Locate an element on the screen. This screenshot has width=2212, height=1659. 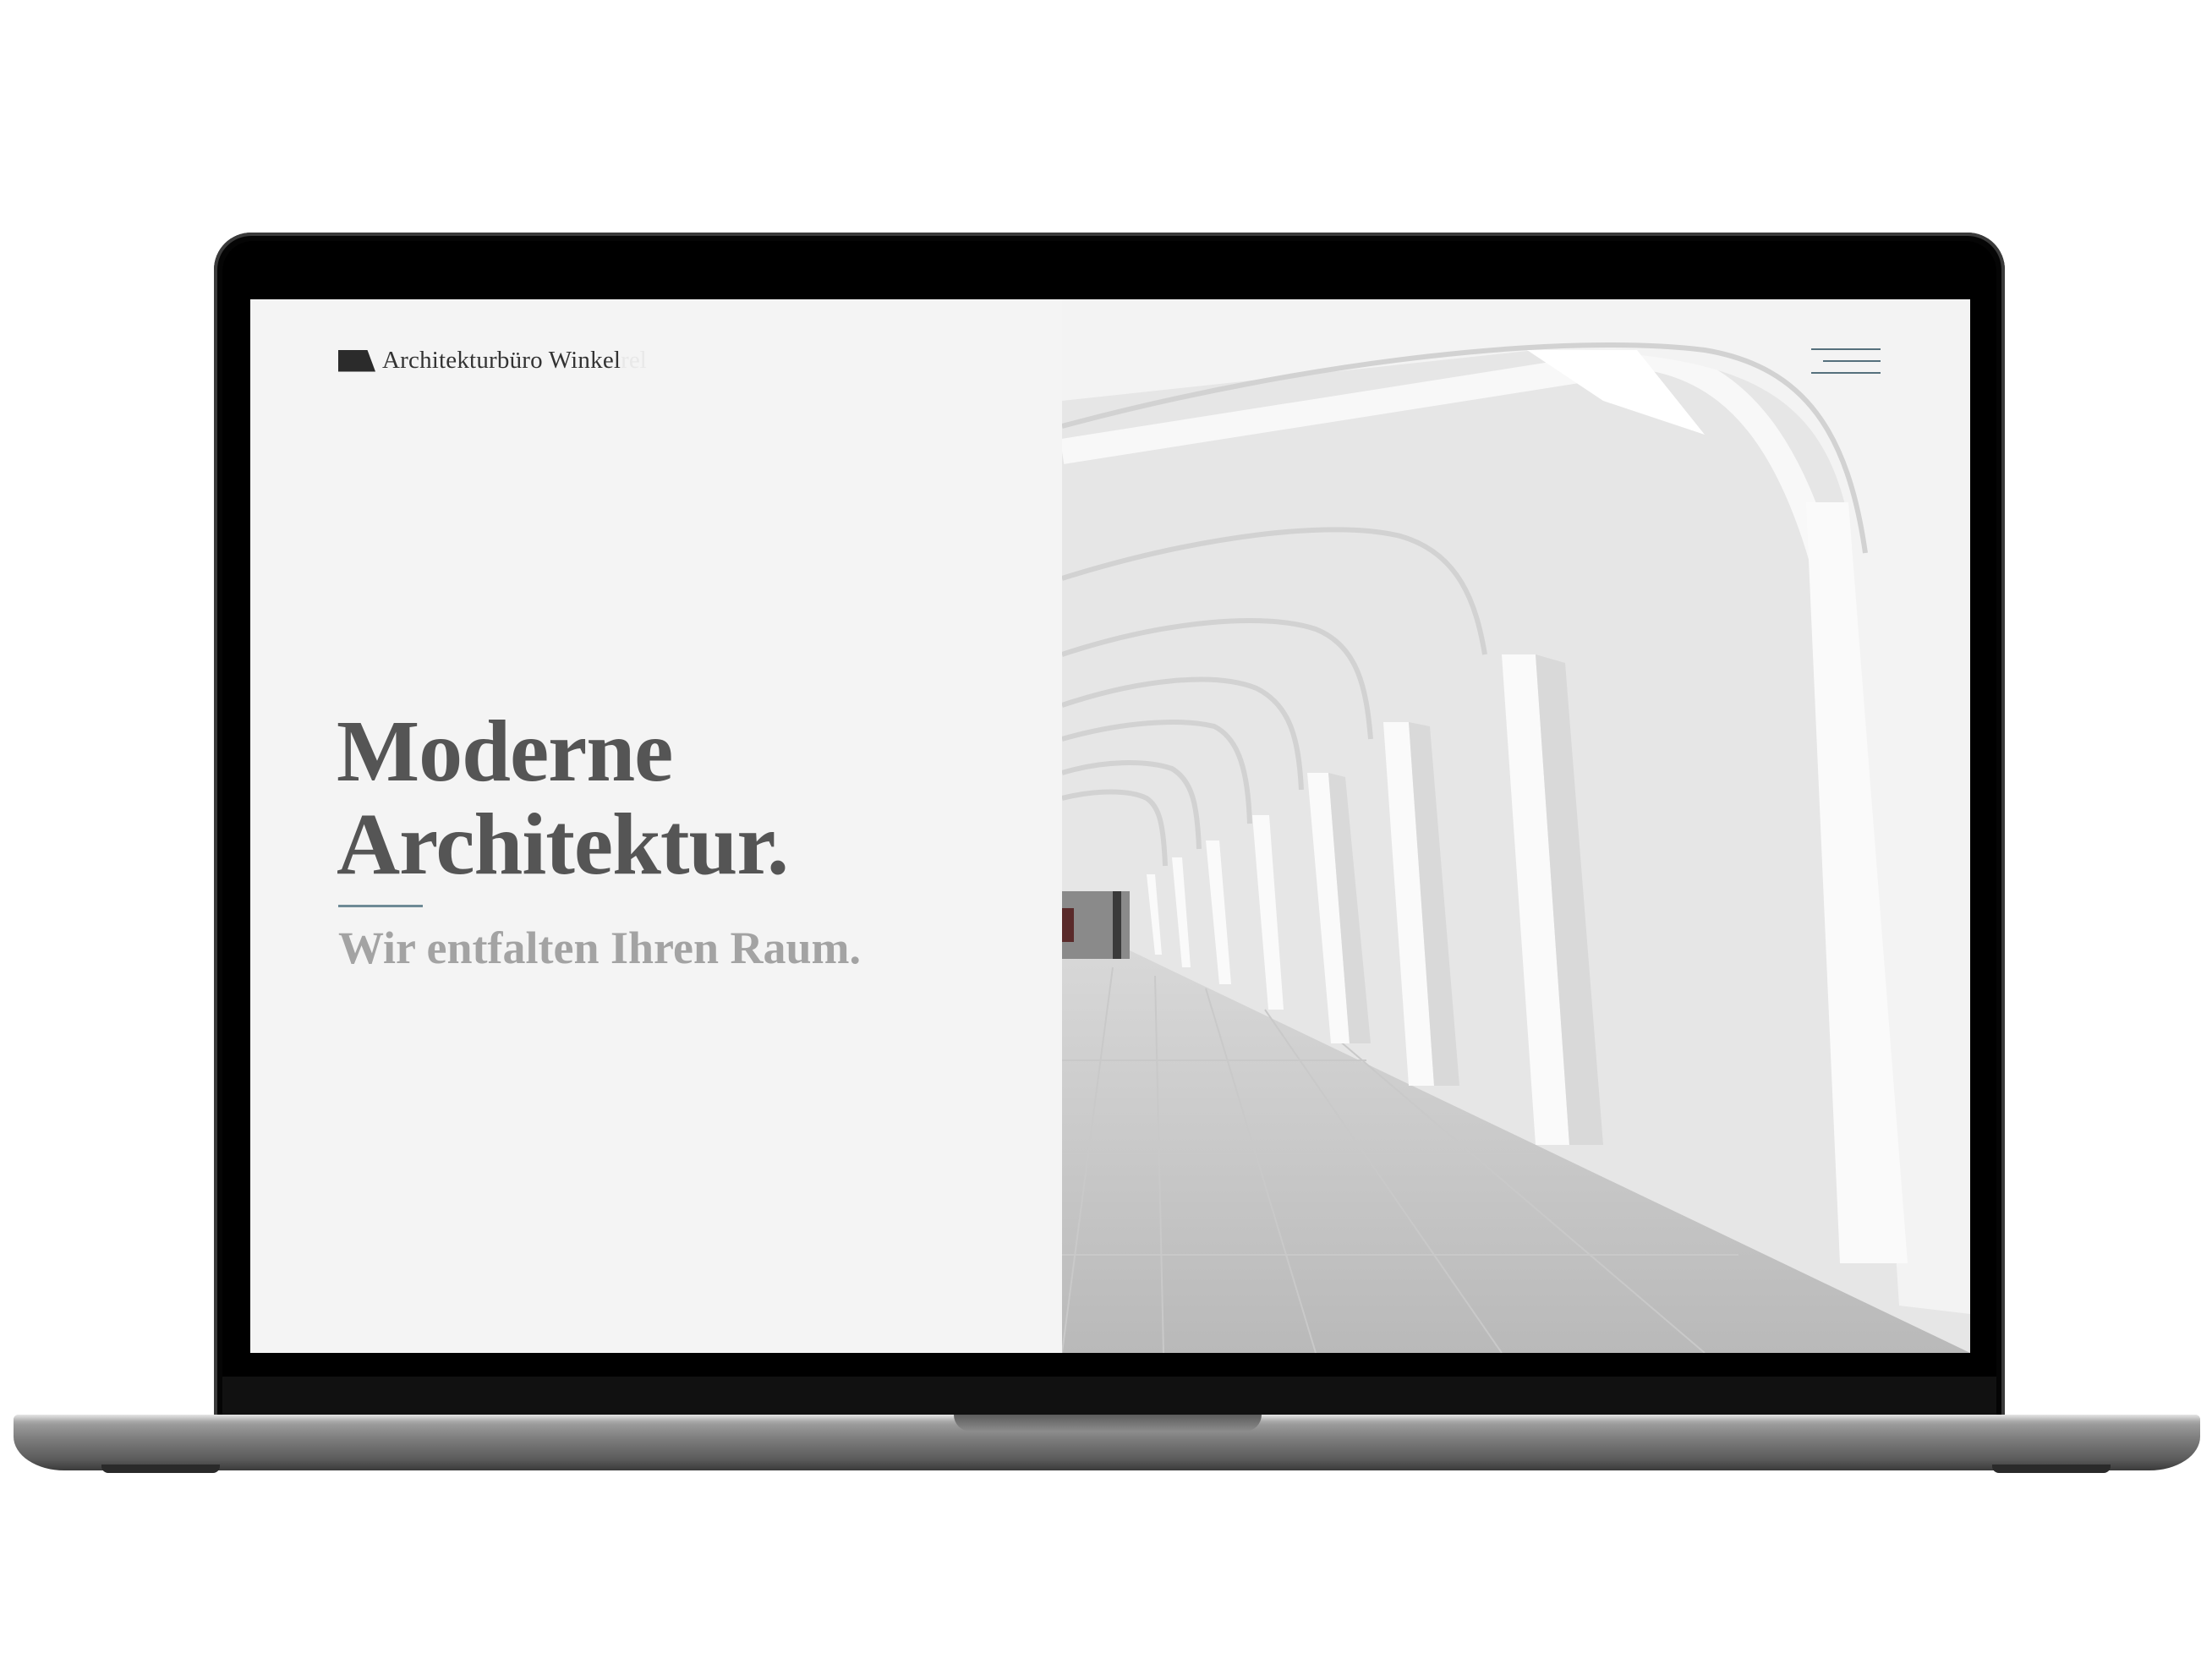
hamburger-menu-icon is located at coordinates (1846, 361).